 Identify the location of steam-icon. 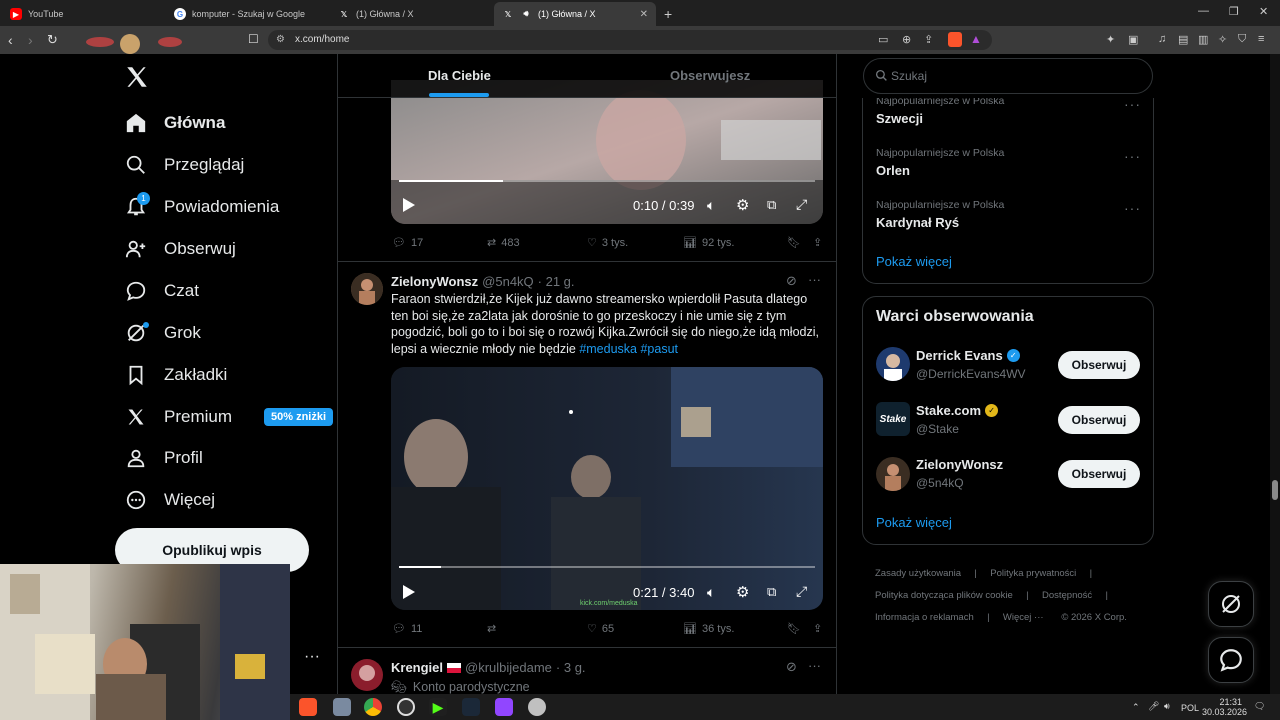
(471, 707).